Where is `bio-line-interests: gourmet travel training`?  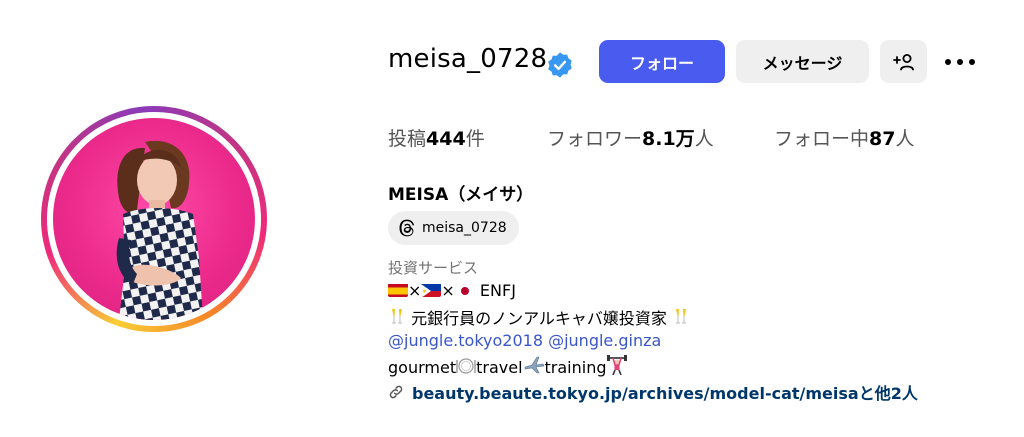 bio-line-interests: gourmet travel training is located at coordinates (507, 367).